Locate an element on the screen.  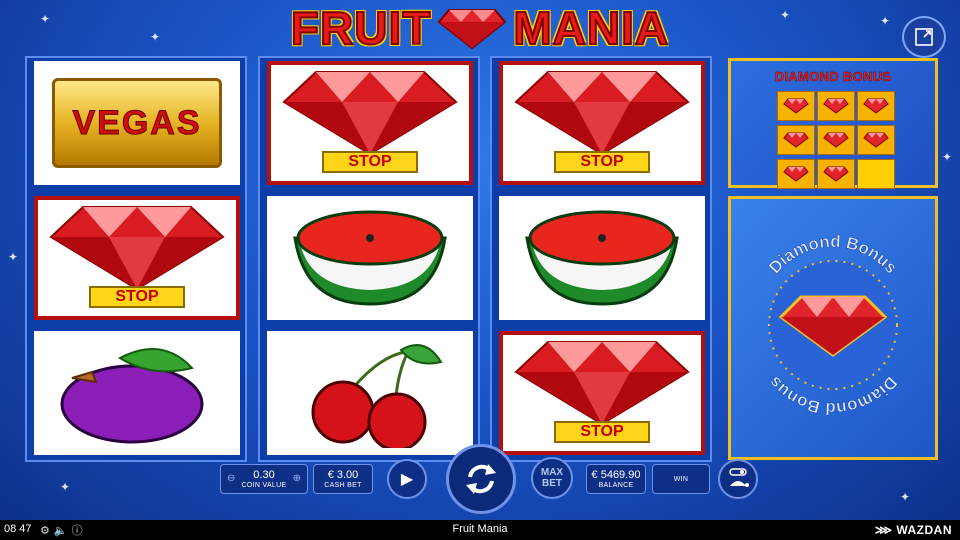
brand-name: WAZDAN is located at coordinates (924, 530).